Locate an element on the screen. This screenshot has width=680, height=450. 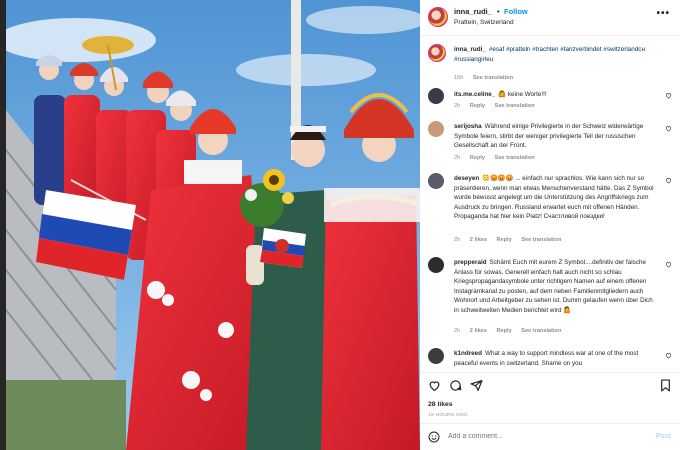
comment-input is located at coordinates (543, 436).